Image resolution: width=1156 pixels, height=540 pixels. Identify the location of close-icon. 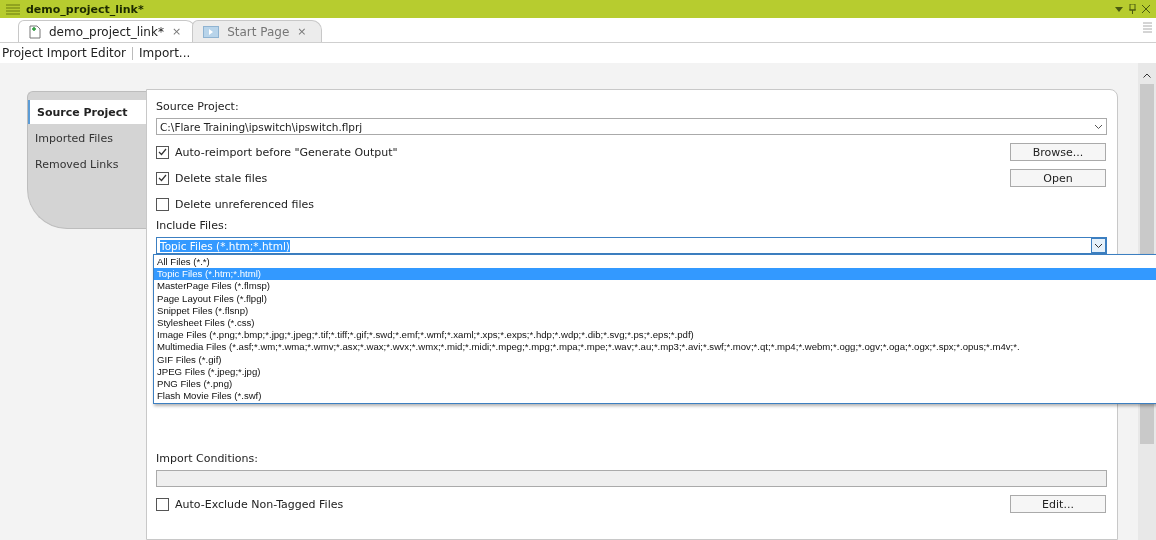
(1146, 9).